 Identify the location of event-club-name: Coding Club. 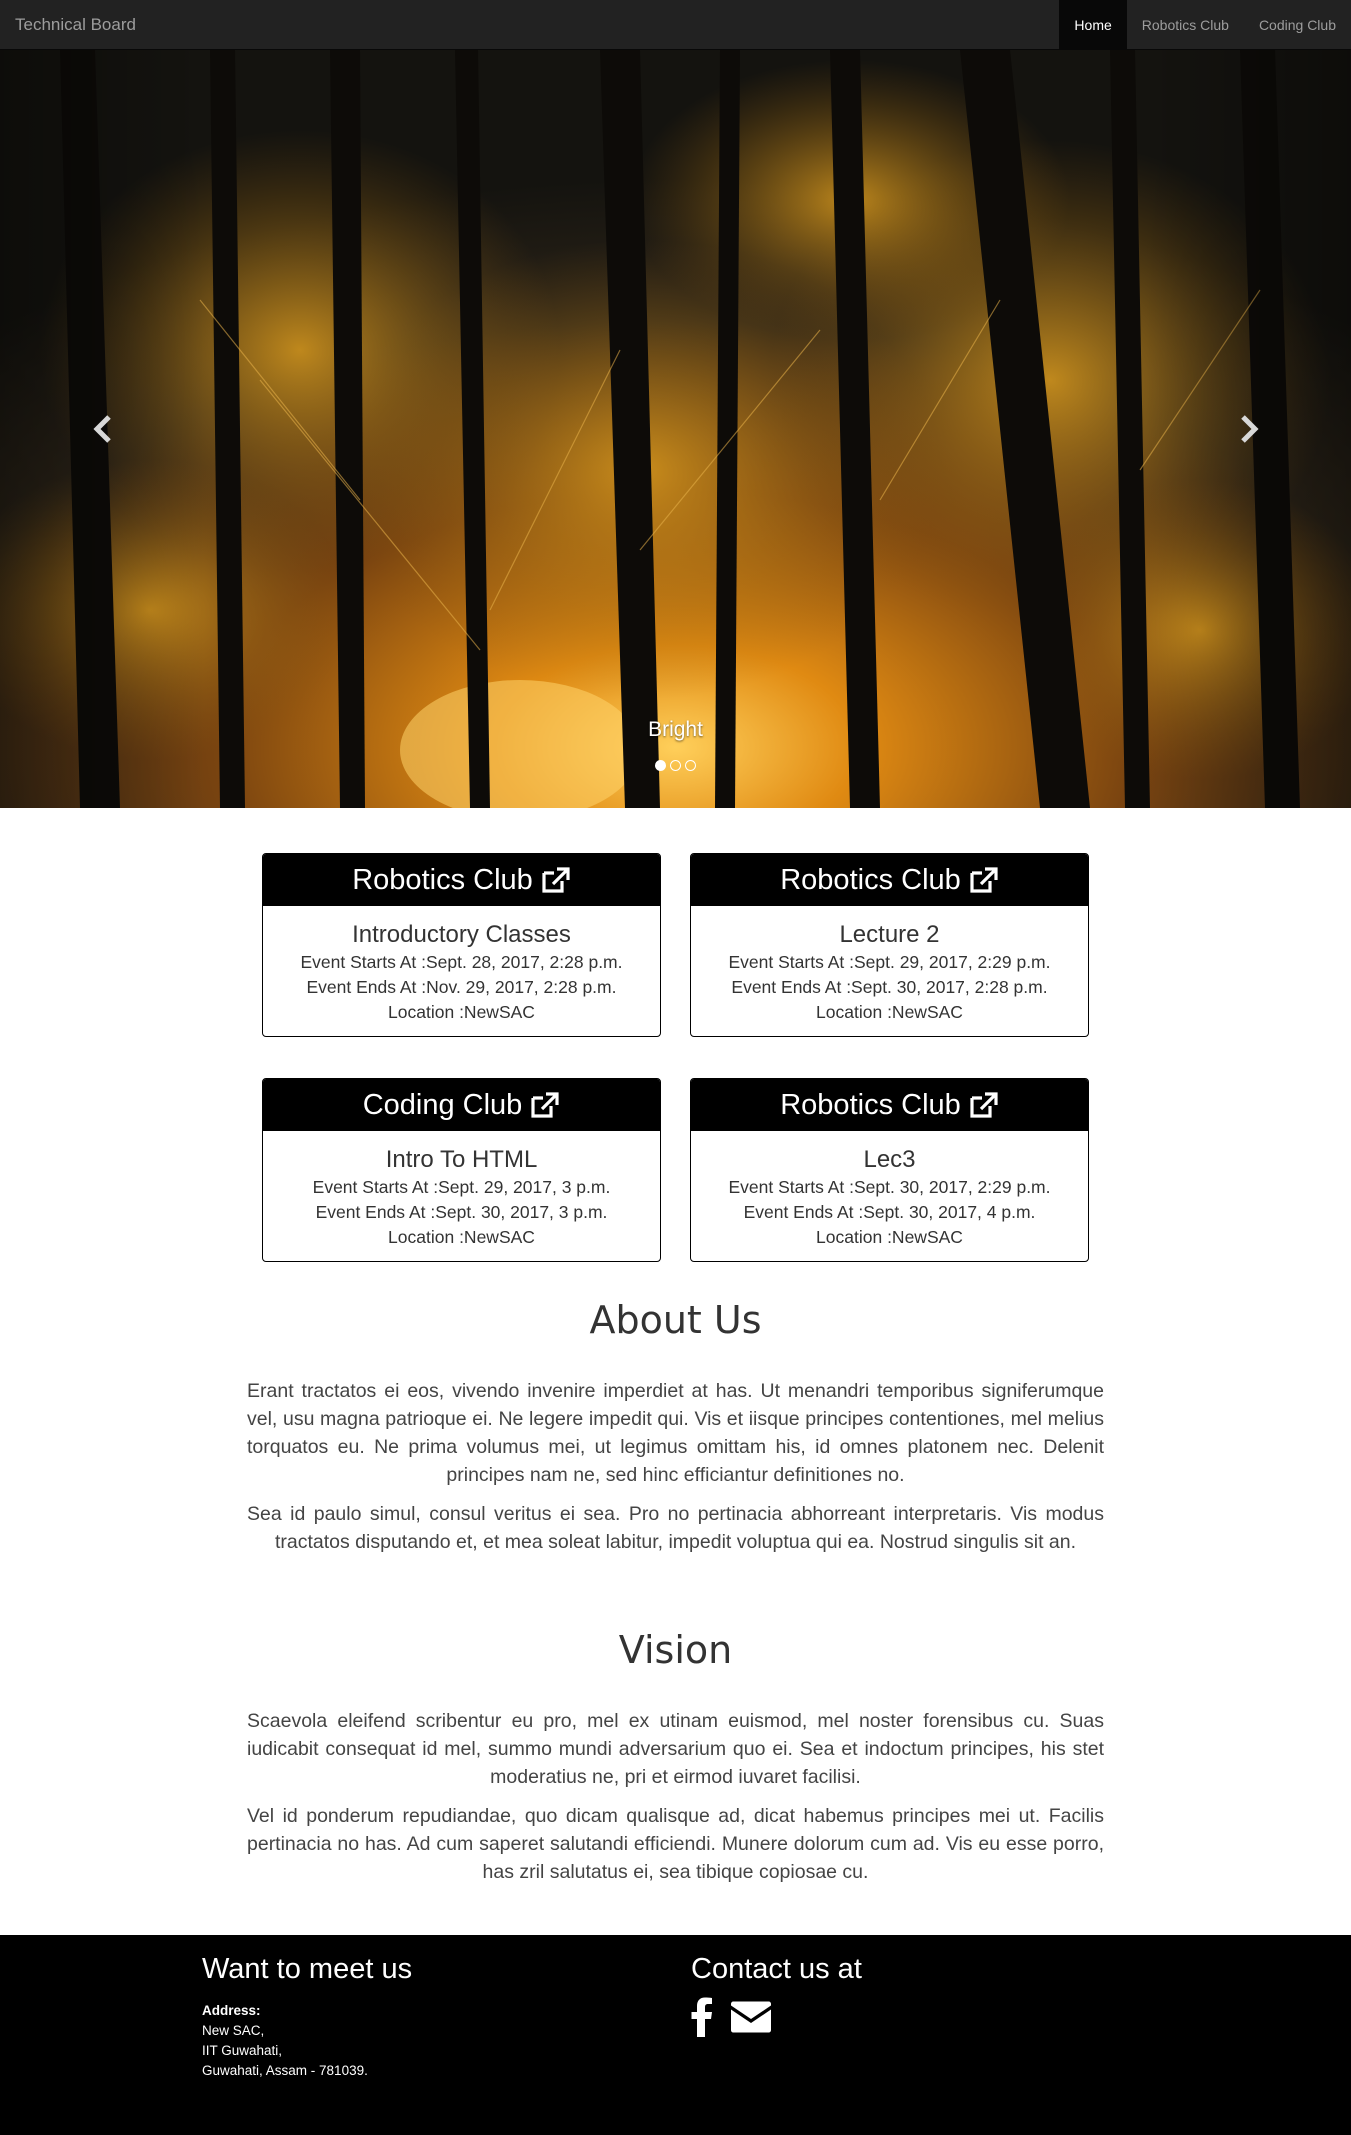
(442, 1105).